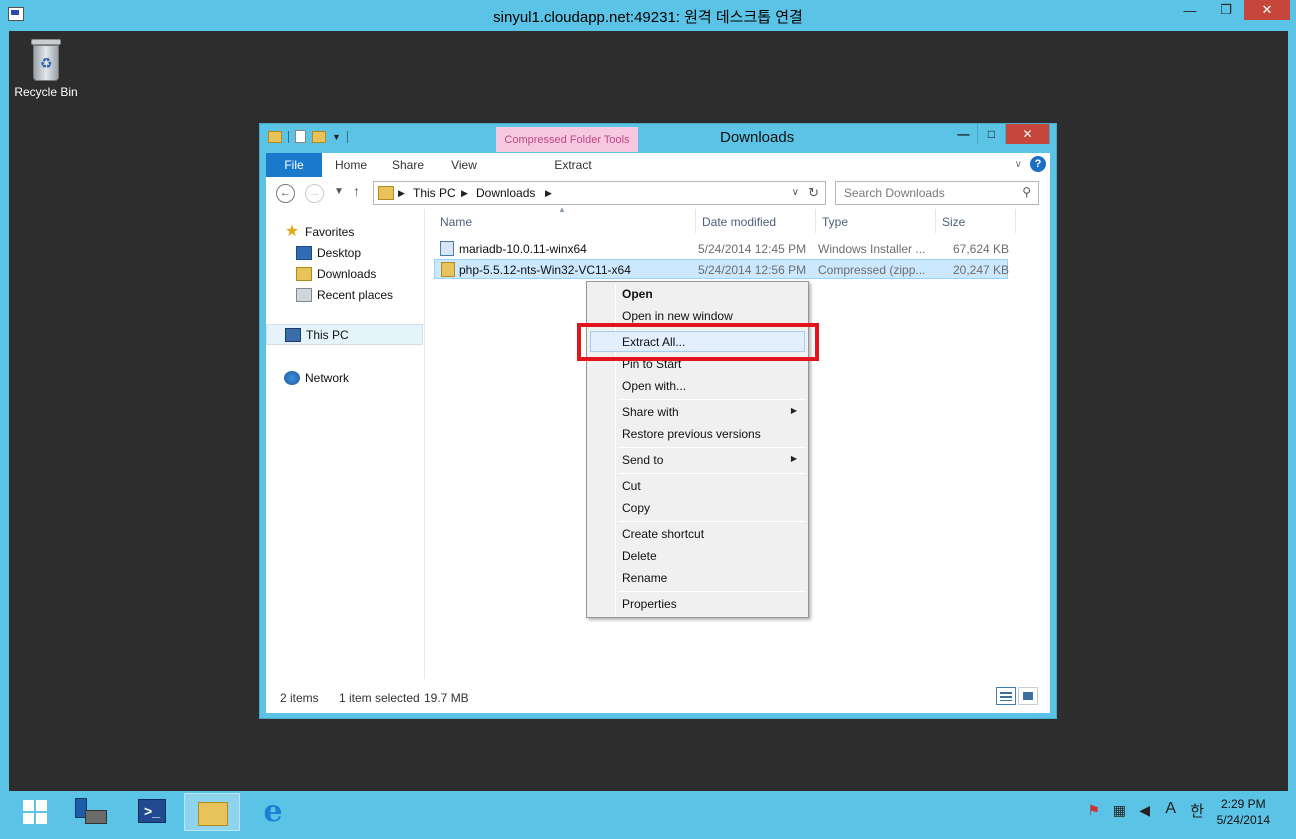 Image resolution: width=1296 pixels, height=839 pixels. What do you see at coordinates (1028, 134) in the screenshot?
I see `explorer-close-button: ✕` at bounding box center [1028, 134].